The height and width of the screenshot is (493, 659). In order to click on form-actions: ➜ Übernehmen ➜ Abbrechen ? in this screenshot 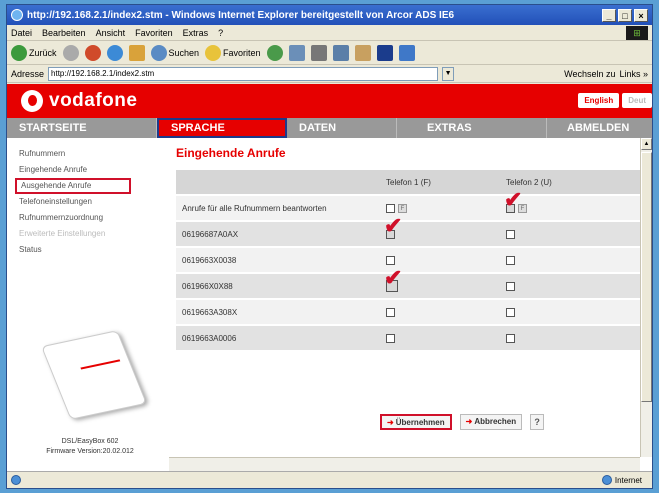, I will do `click(462, 422)`.